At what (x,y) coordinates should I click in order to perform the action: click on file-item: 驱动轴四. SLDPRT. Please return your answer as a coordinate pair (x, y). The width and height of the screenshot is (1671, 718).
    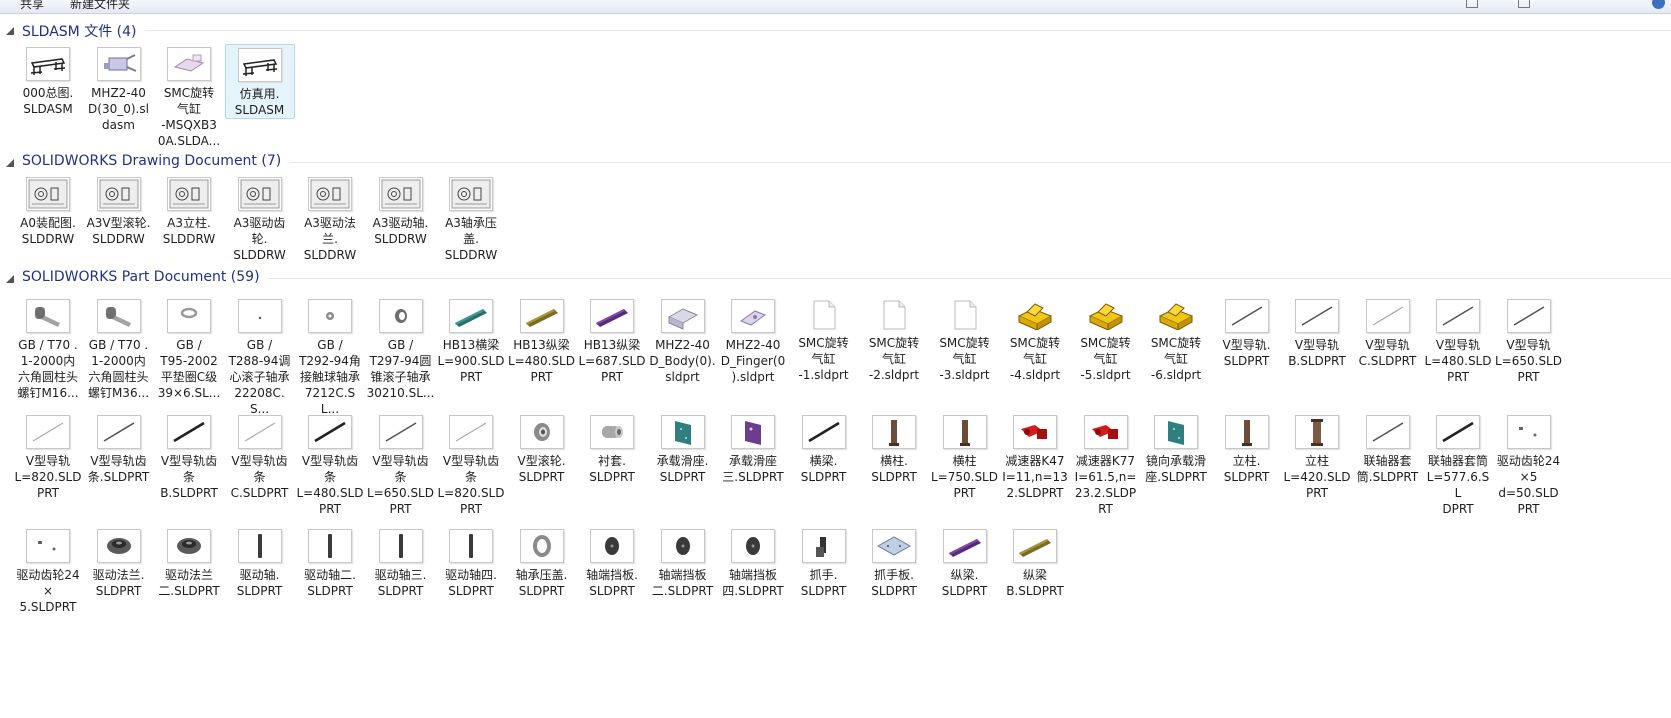
    Looking at the image, I should click on (471, 562).